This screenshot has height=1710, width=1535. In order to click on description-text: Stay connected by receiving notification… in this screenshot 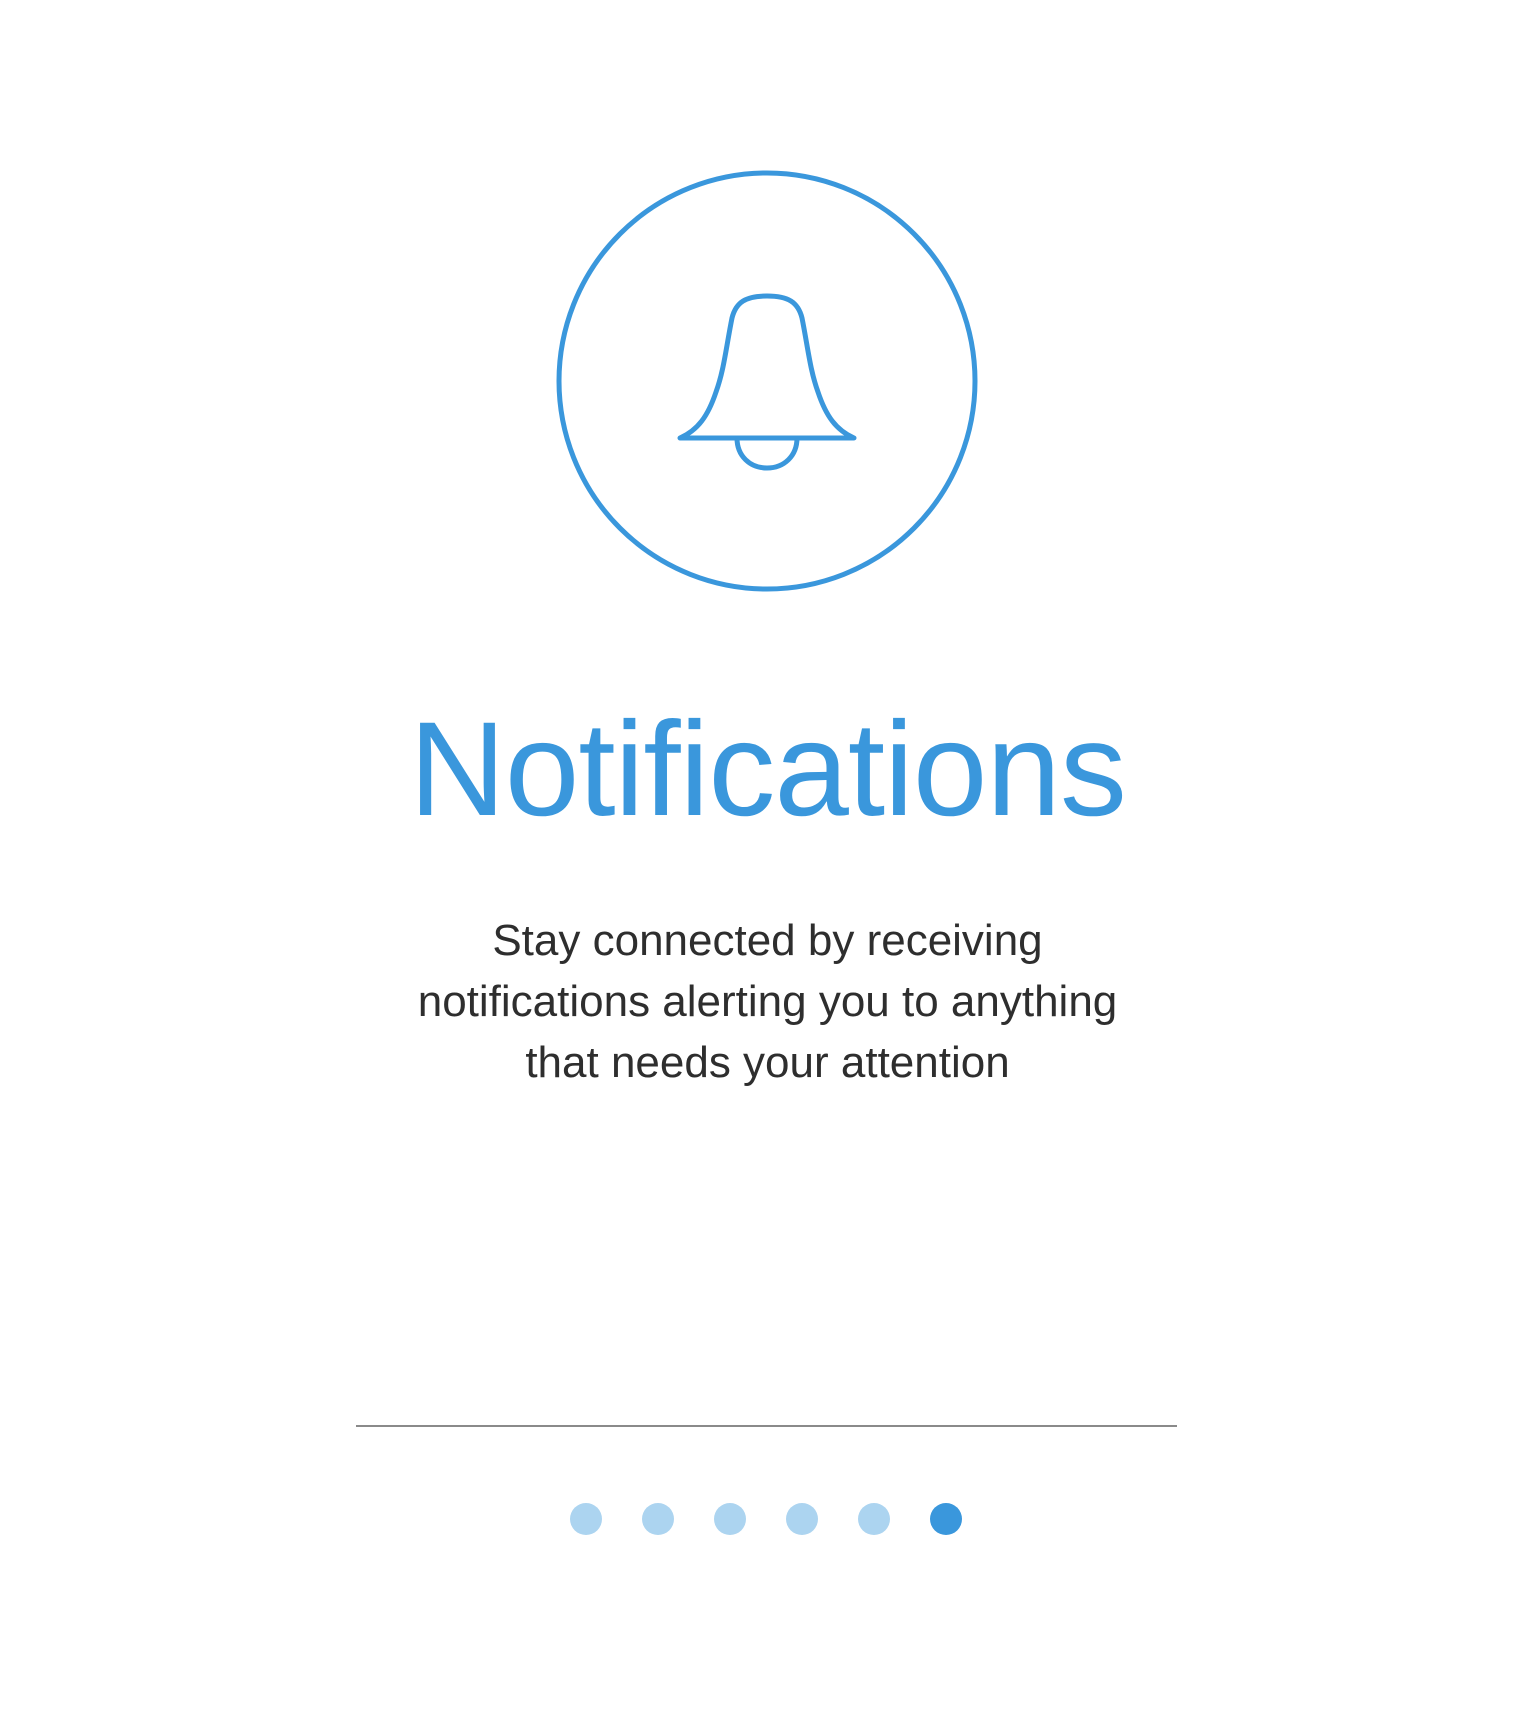, I will do `click(767, 1001)`.